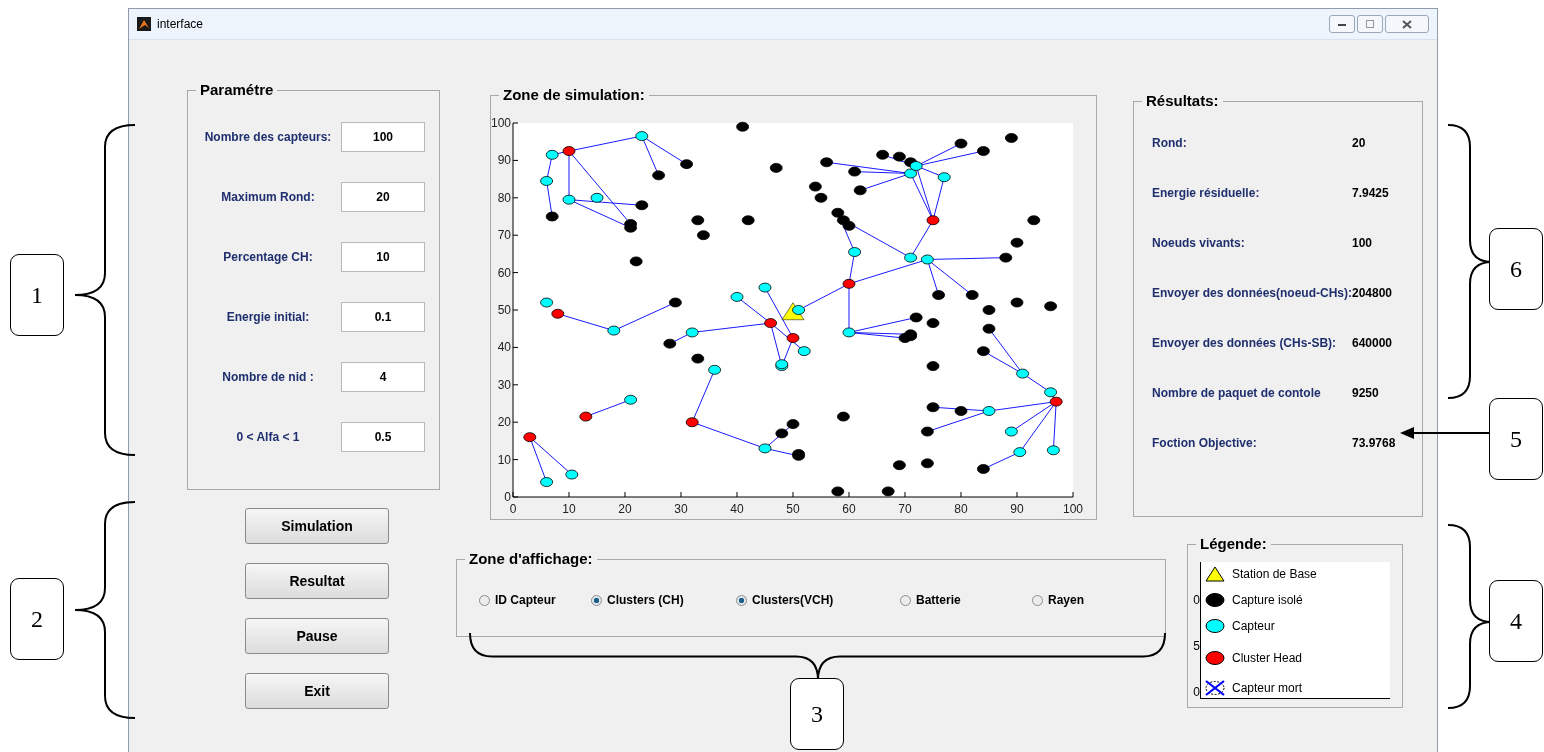 Image resolution: width=1544 pixels, height=752 pixels. Describe the element at coordinates (1252, 293) in the screenshot. I see `result-label: Envoyer des données(noeud-CHs):` at that location.